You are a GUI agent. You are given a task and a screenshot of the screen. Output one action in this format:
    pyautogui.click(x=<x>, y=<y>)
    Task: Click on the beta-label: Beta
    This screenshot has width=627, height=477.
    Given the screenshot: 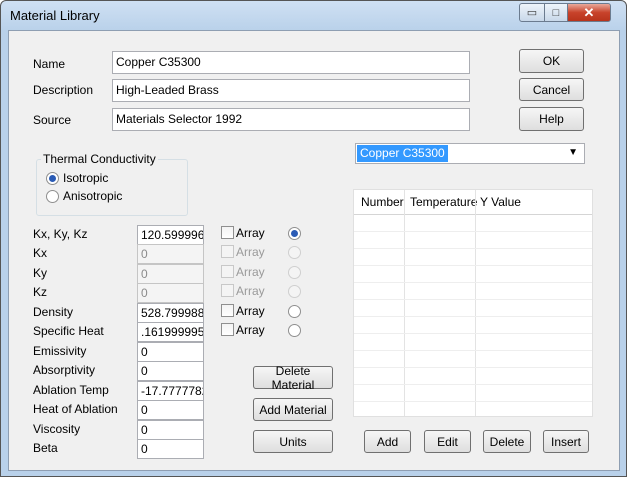 What is the action you would take?
    pyautogui.click(x=45, y=448)
    